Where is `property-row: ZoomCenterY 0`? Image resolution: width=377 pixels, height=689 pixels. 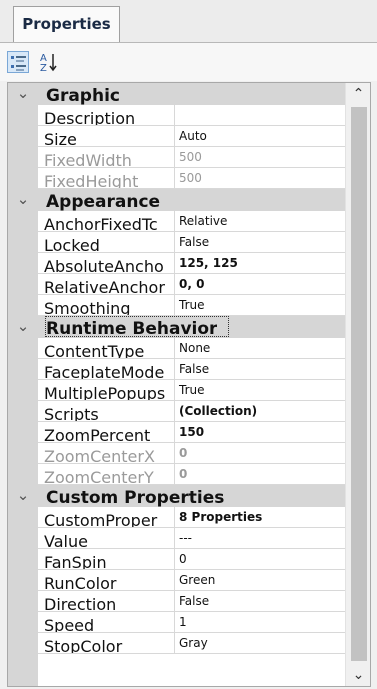 property-row: ZoomCenterY 0 is located at coordinates (176, 474).